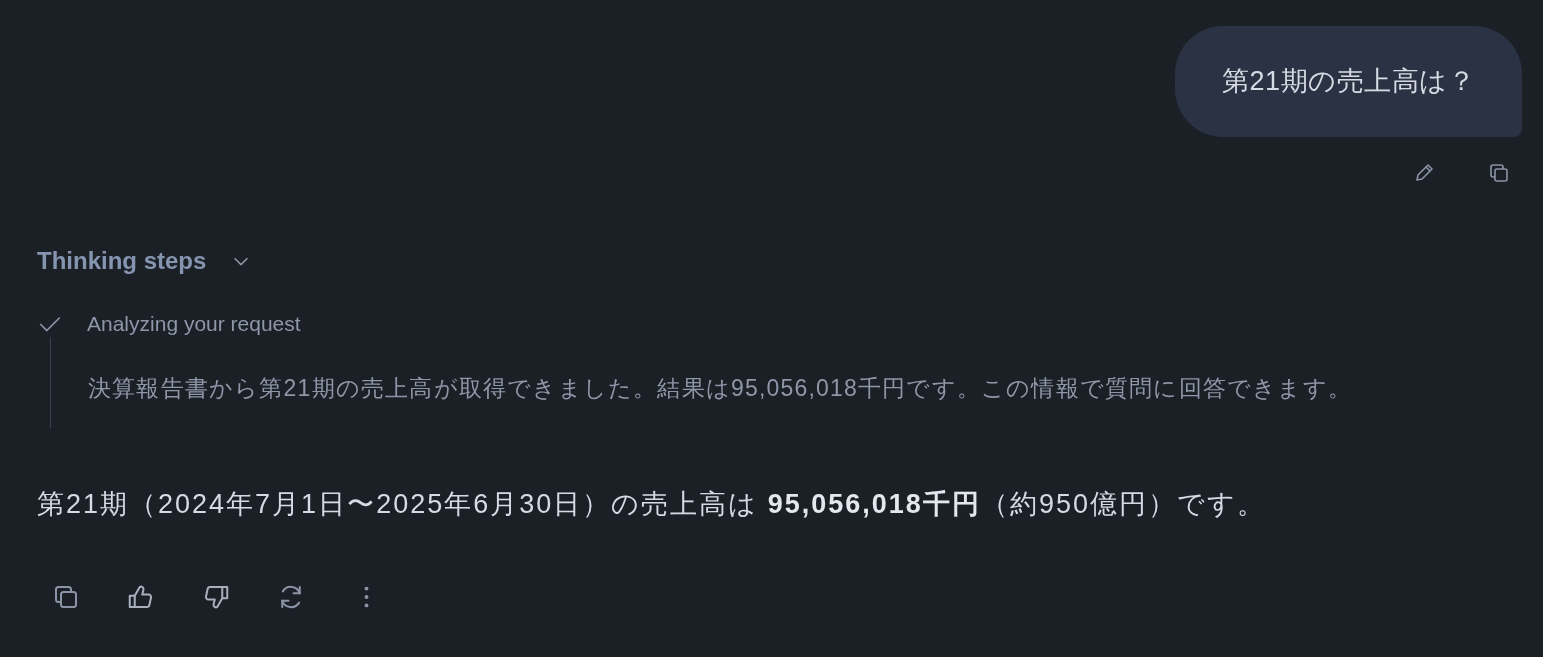 The image size is (1543, 657). I want to click on more-icon, so click(366, 597).